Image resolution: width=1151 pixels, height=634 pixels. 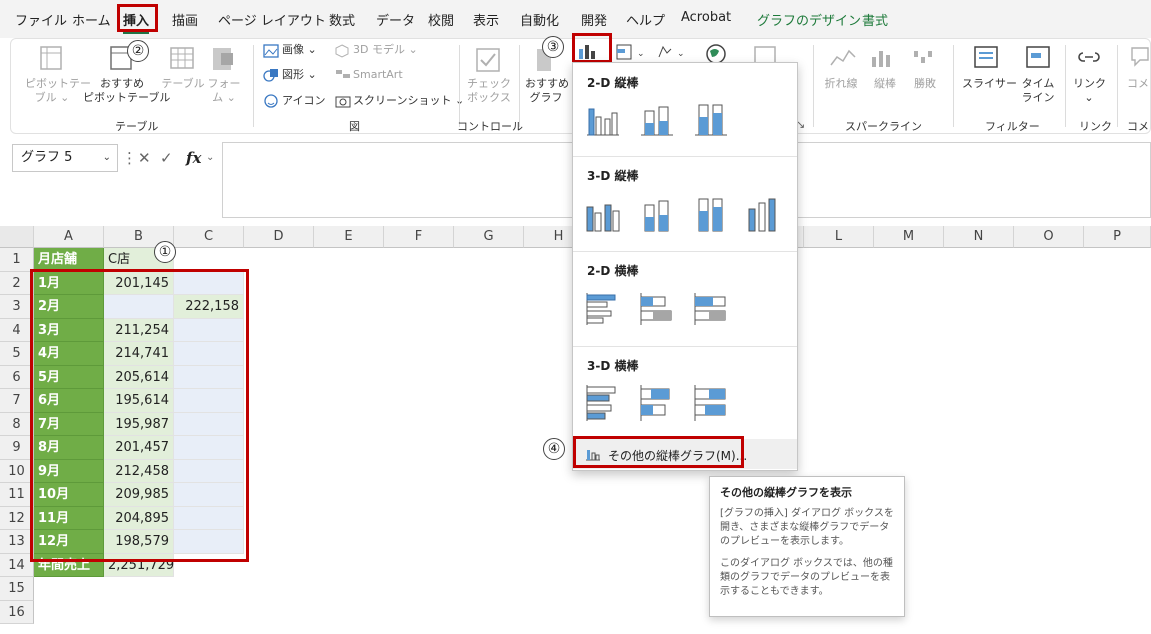 I want to click on tab-draw: 描画, so click(x=185, y=19).